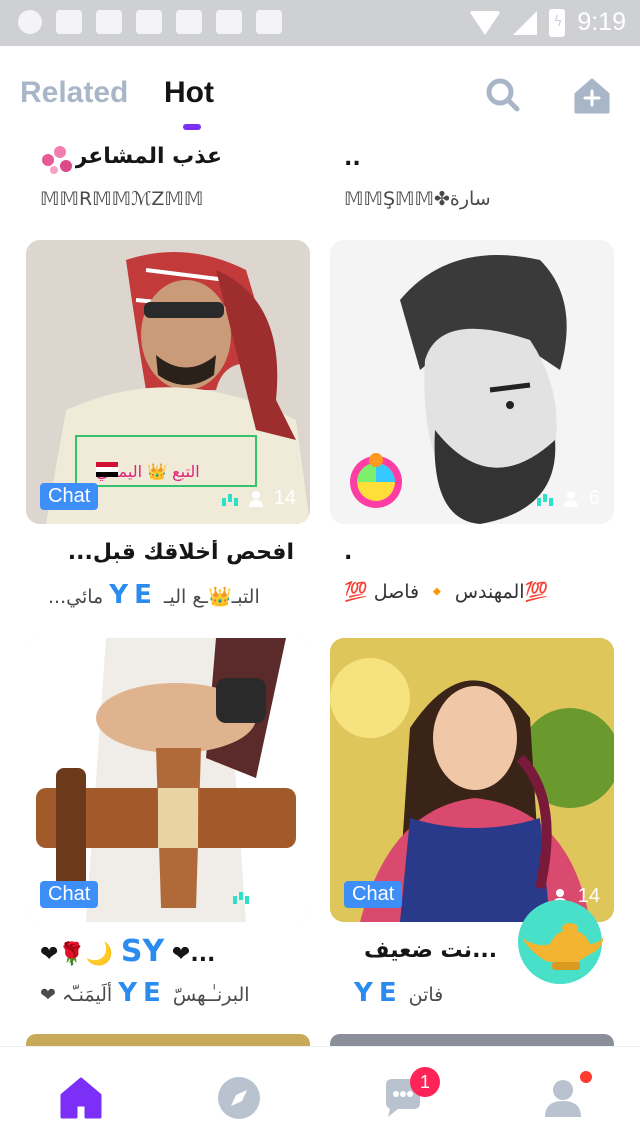 Image resolution: width=640 pixels, height=1146 pixels. Describe the element at coordinates (417, 199) in the screenshot. I see `room-owner: 𝕄𝕄Ş𝕄𝕄✤سارة` at that location.